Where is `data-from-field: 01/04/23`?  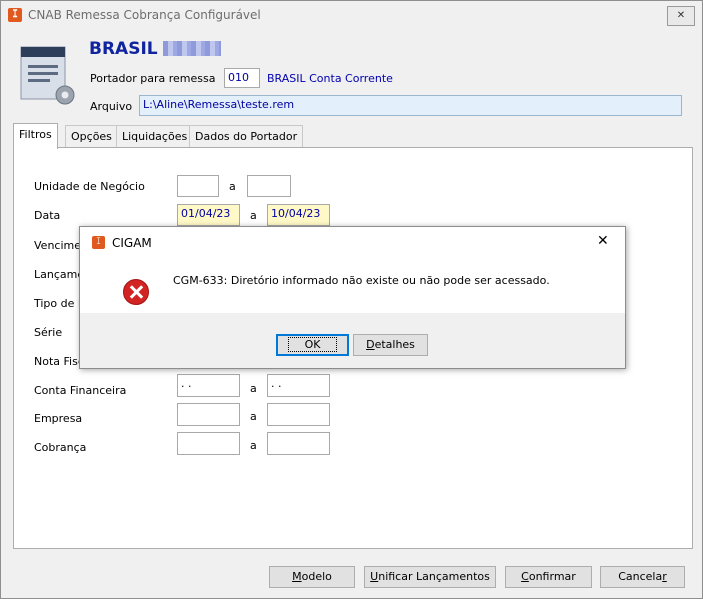 data-from-field: 01/04/23 is located at coordinates (208, 215).